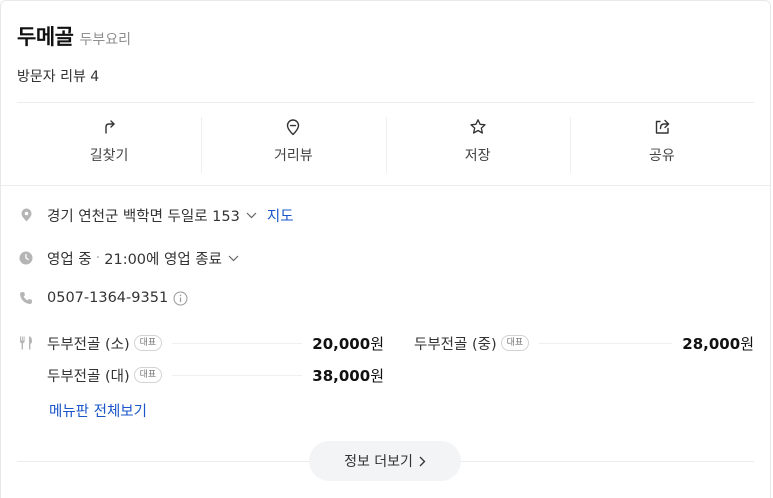 The width and height of the screenshot is (773, 498). Describe the element at coordinates (477, 156) in the screenshot. I see `save-label: 저장` at that location.